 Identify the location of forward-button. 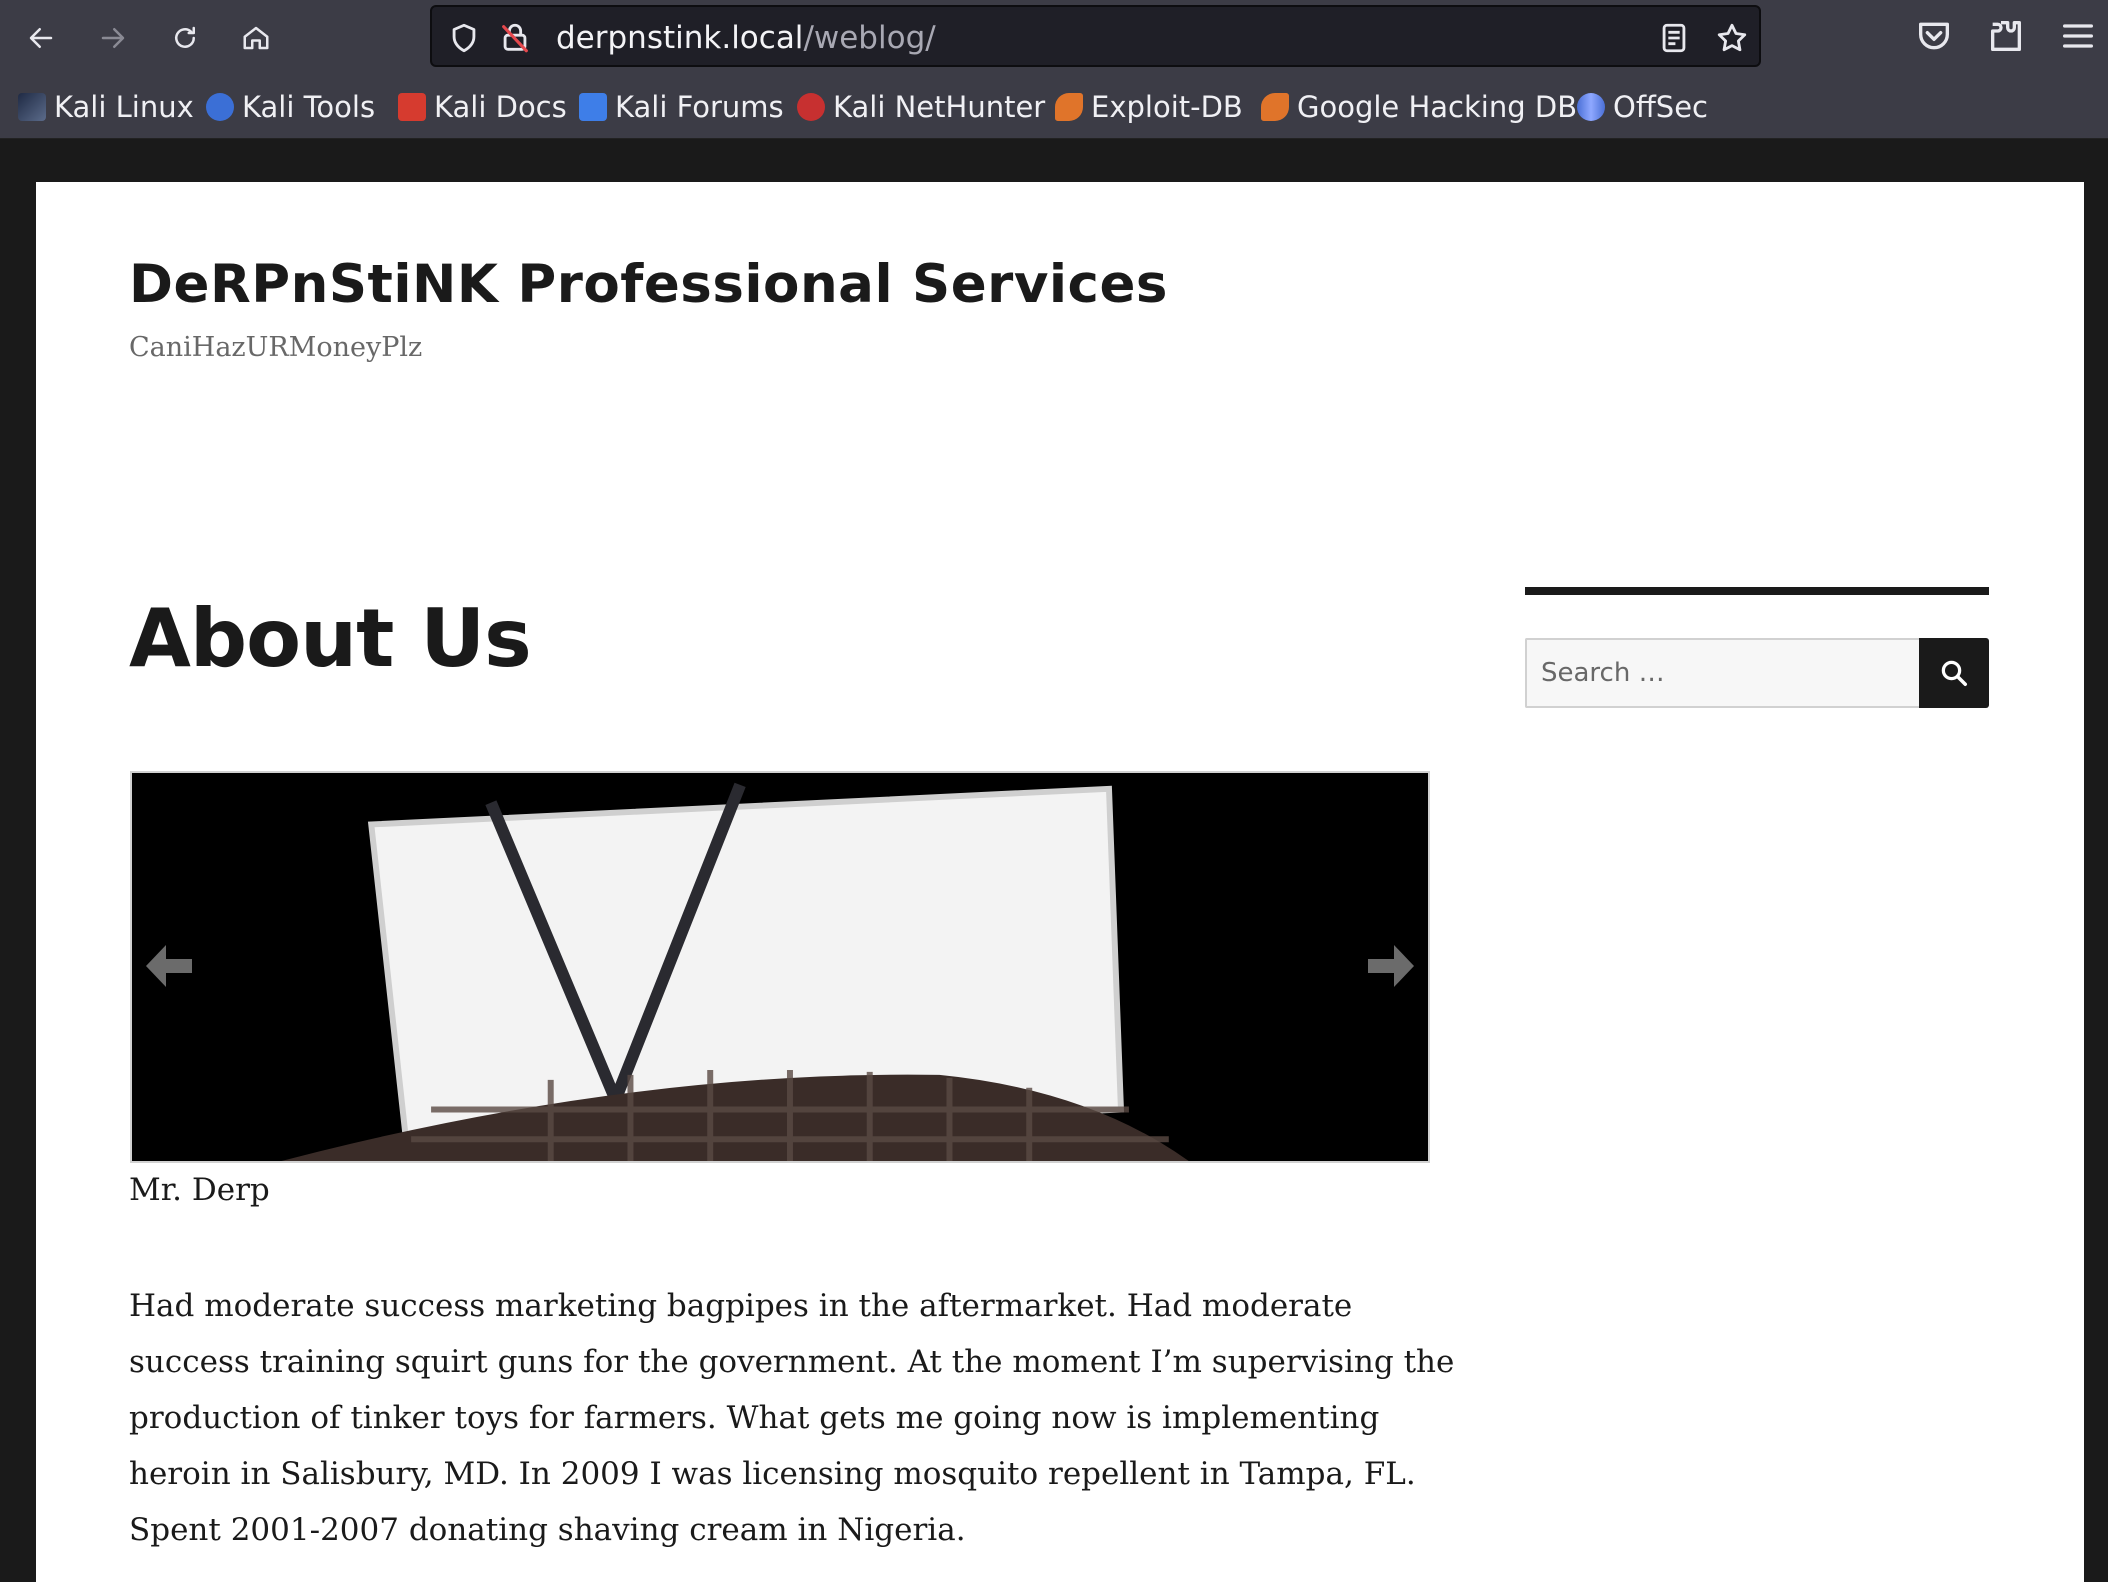
(113, 38).